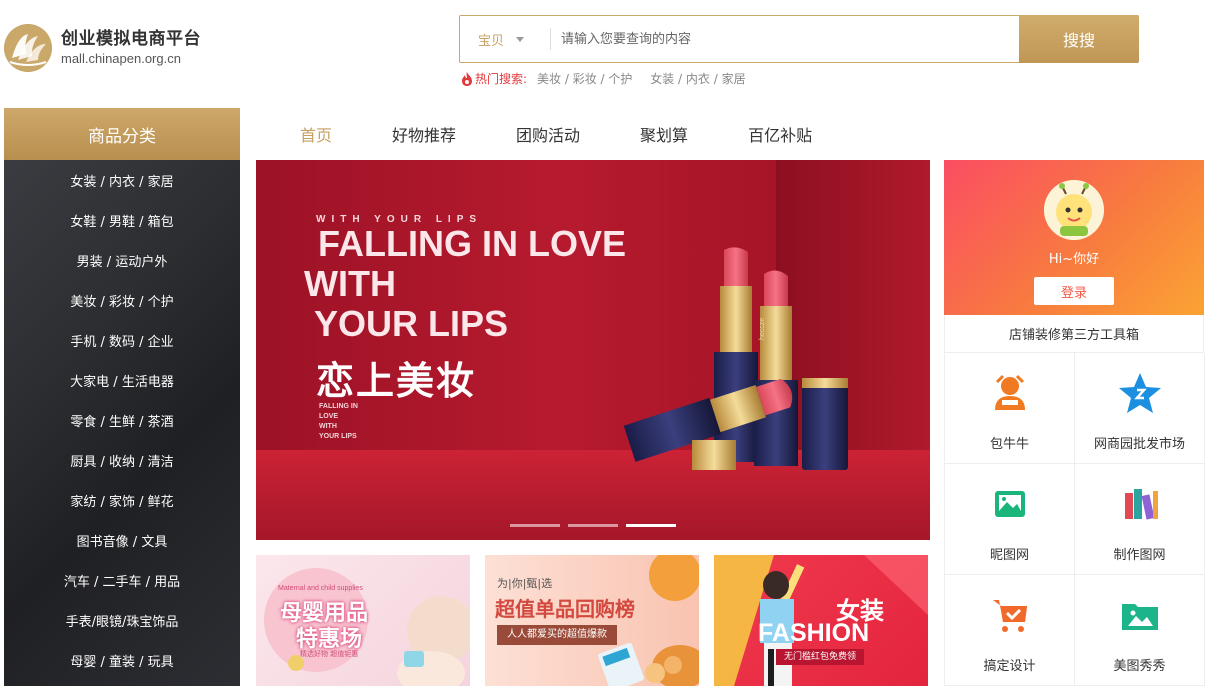 The width and height of the screenshot is (1212, 692). I want to click on toolbox-grid: 包牛牛 网商园批发市场 昵图网 制作图网 搞定设计 美图秀秀, so click(1074, 519).